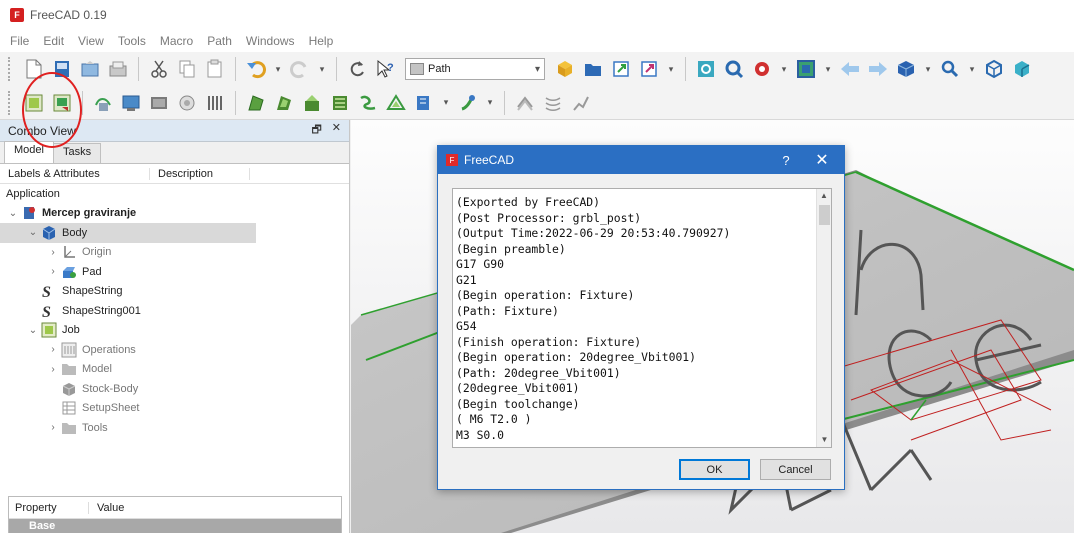 Image resolution: width=1074 pixels, height=533 pixels. I want to click on menu-macro: Macro, so click(176, 41).